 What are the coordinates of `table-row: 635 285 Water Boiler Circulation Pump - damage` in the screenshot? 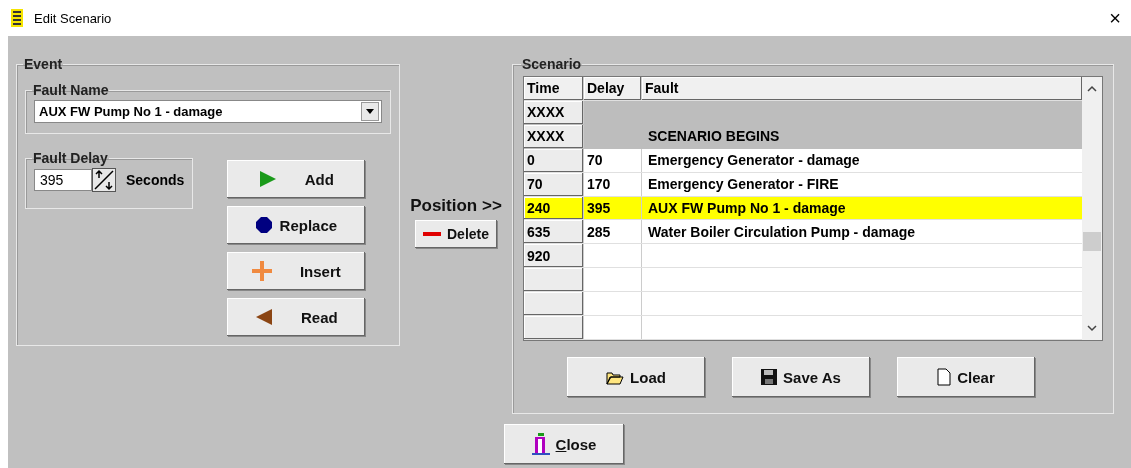 It's located at (803, 232).